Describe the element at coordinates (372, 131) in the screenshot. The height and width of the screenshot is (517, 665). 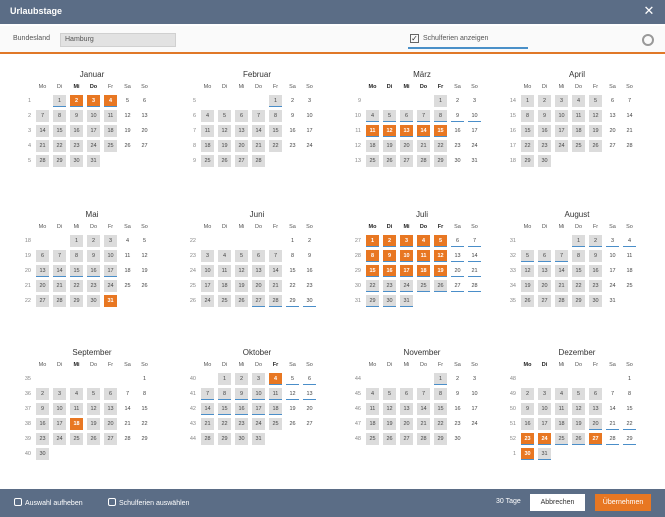
I see `day-cell: 11` at that location.